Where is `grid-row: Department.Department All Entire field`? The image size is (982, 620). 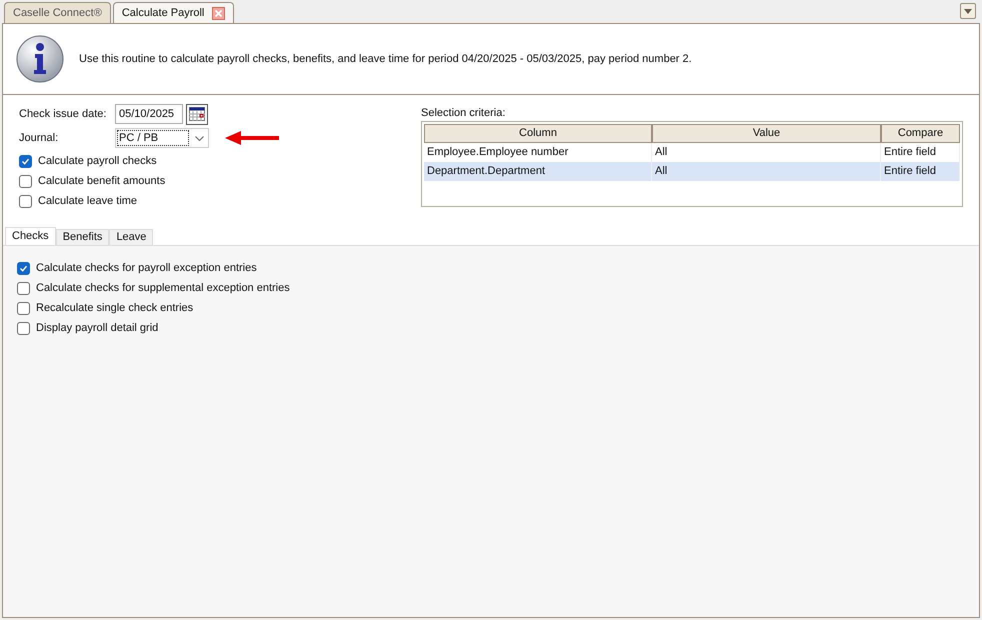 grid-row: Department.Department All Entire field is located at coordinates (692, 171).